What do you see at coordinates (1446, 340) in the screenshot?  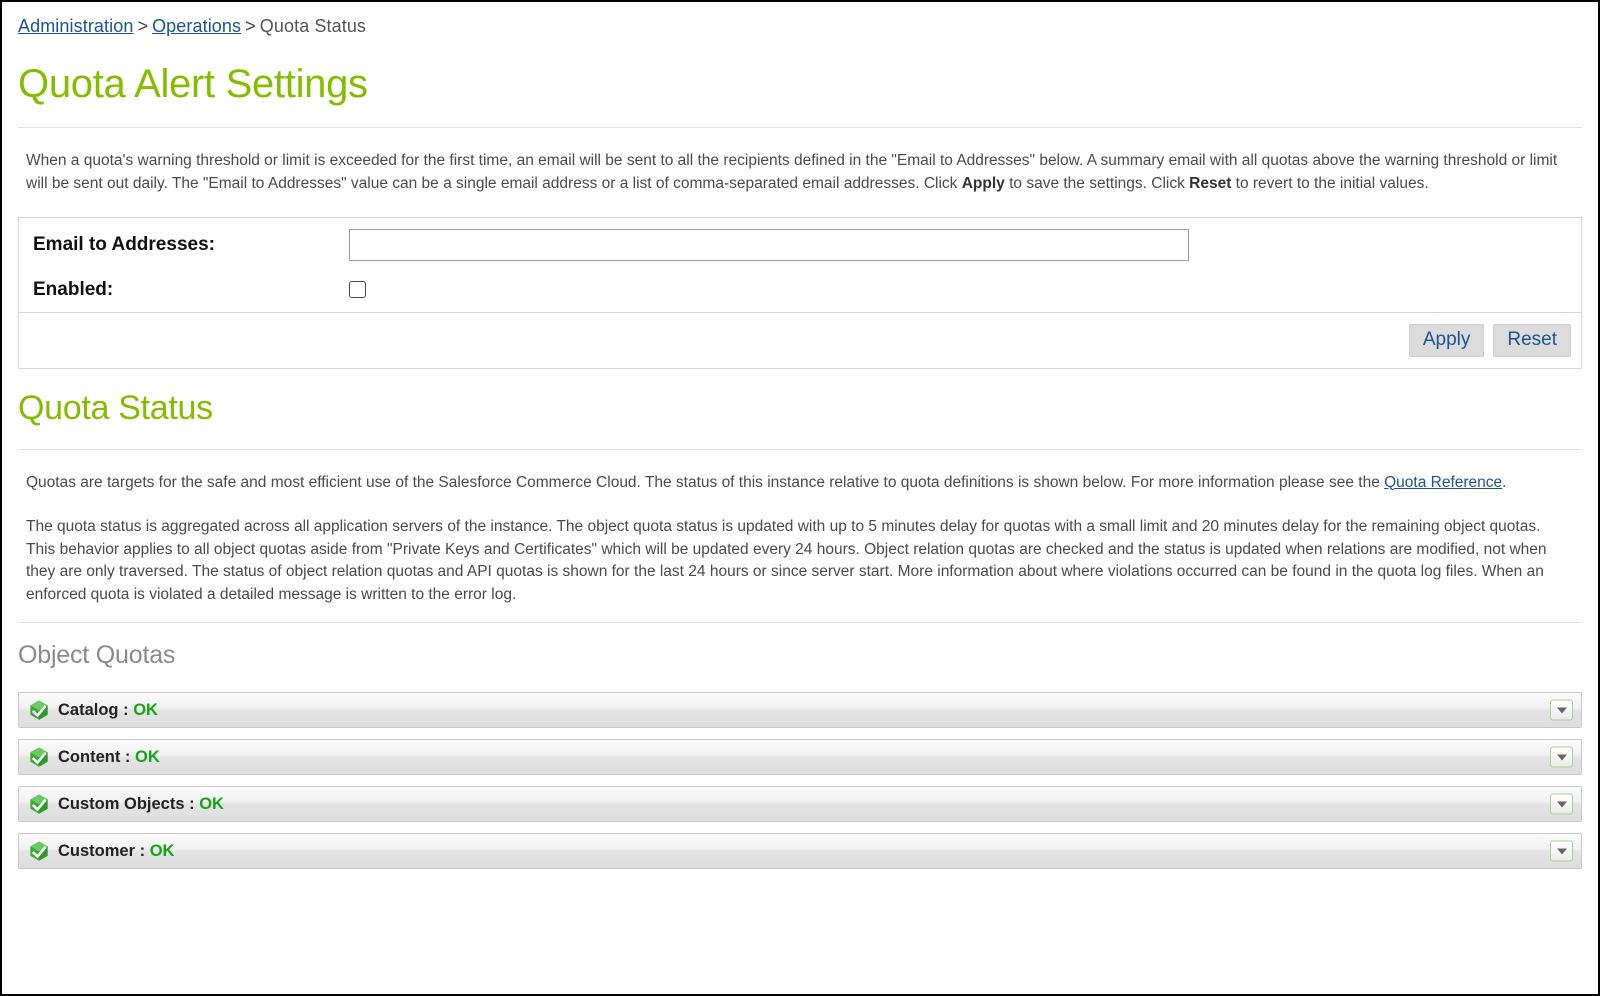 I see `apply-button: Apply` at bounding box center [1446, 340].